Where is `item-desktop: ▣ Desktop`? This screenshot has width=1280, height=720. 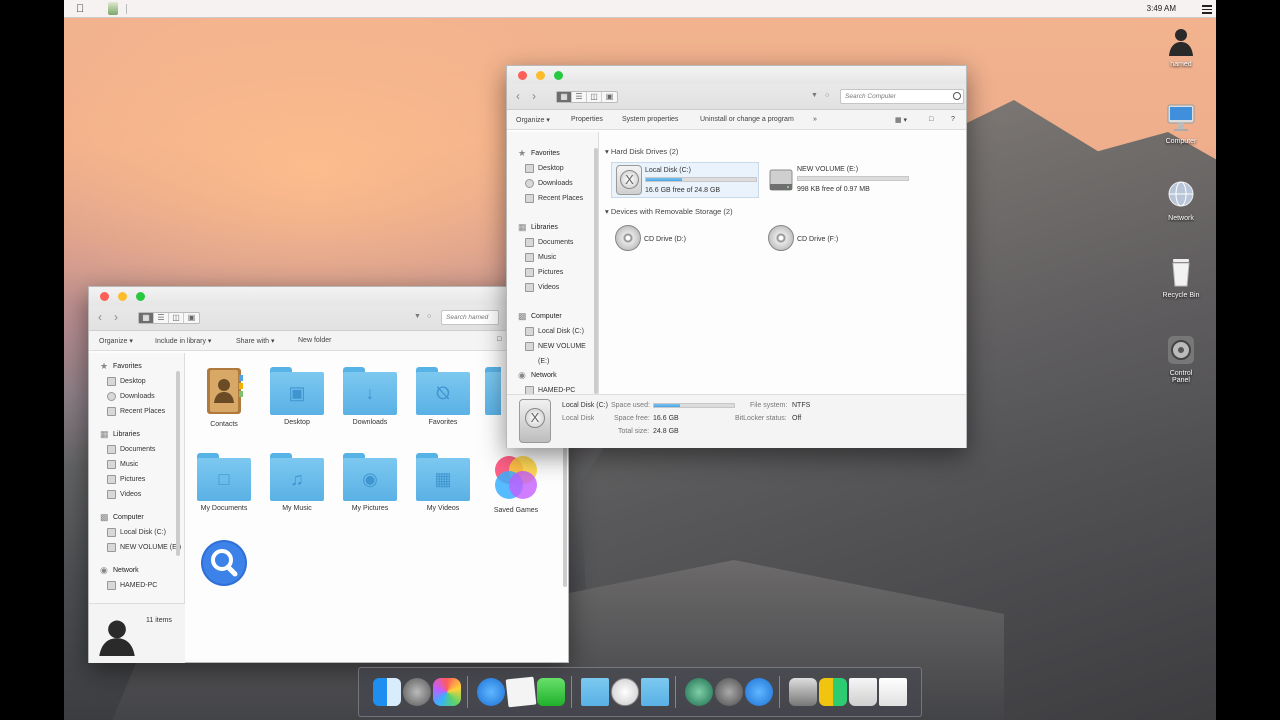 item-desktop: ▣ Desktop is located at coordinates (297, 396).